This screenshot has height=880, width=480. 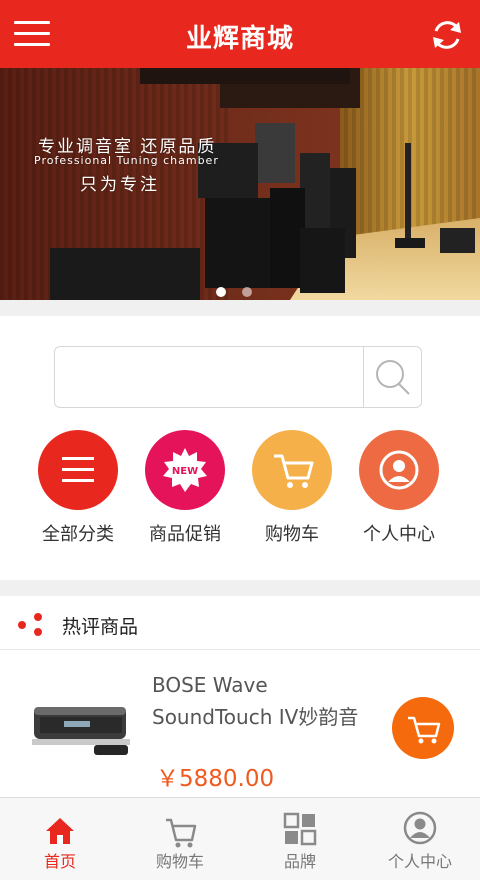 What do you see at coordinates (81, 731) in the screenshot?
I see `product-image` at bounding box center [81, 731].